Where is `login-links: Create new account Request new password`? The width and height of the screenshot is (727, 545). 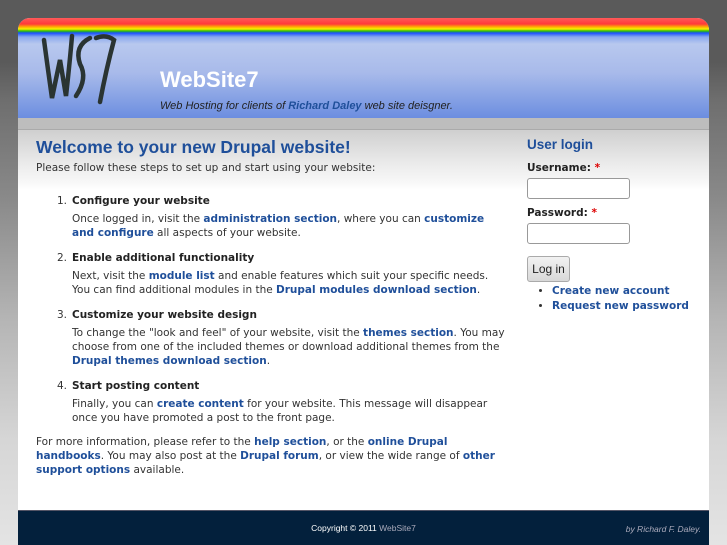 login-links: Create new account Request new password is located at coordinates (624, 299).